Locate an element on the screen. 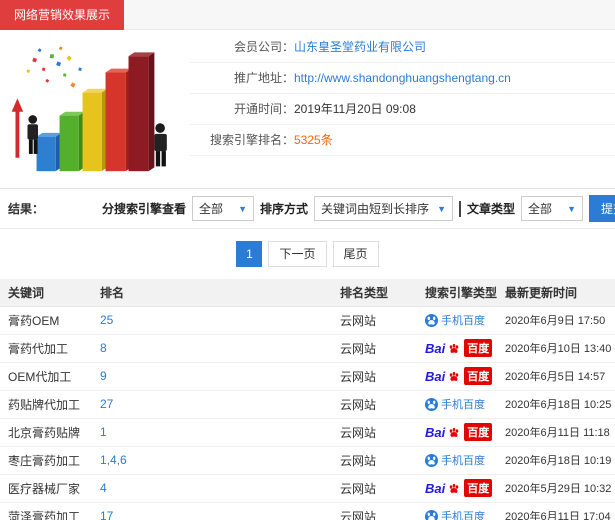 The width and height of the screenshot is (615, 520). keyword-cell: OEM代加工 is located at coordinates (46, 376).